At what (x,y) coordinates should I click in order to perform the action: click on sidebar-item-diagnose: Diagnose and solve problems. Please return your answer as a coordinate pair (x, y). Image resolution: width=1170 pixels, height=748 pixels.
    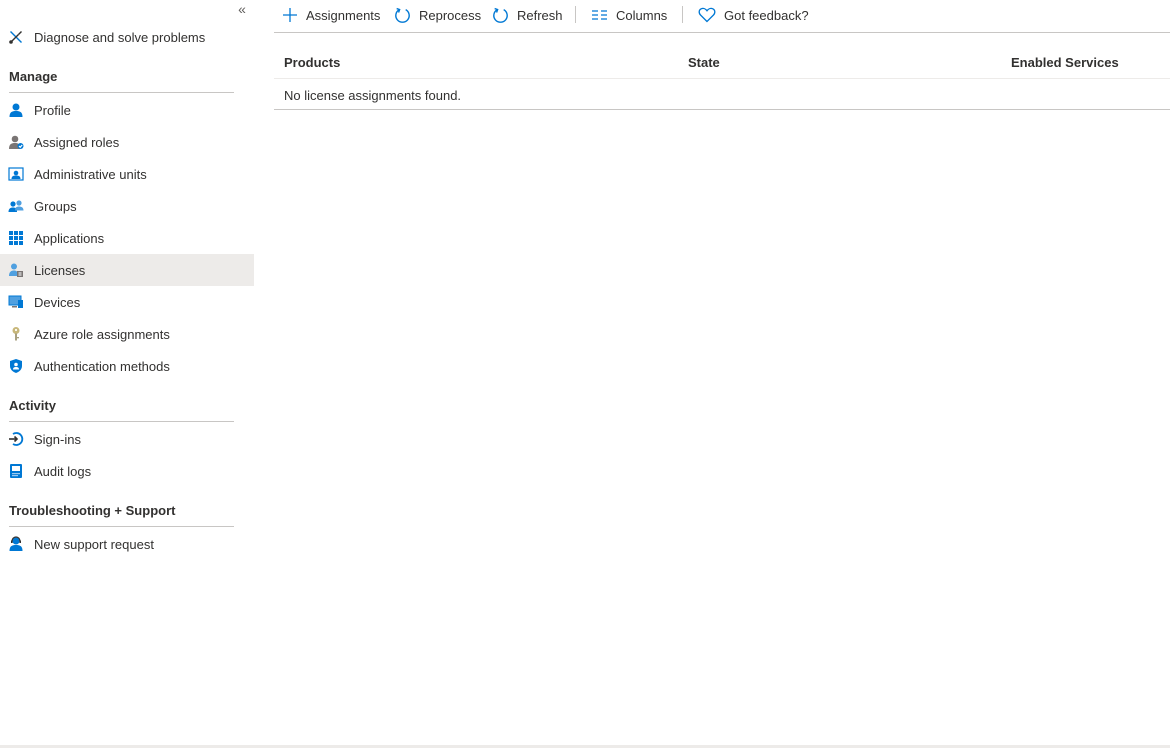
    Looking at the image, I should click on (127, 37).